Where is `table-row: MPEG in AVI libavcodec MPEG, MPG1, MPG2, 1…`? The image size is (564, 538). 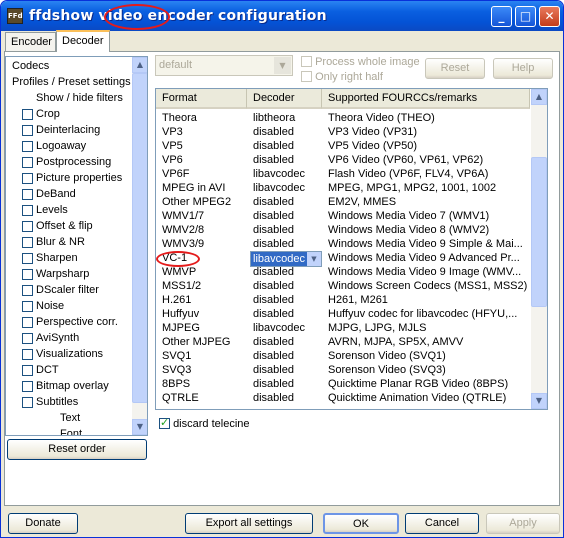 table-row: MPEG in AVI libavcodec MPEG, MPG1, MPG2, 1… is located at coordinates (343, 188).